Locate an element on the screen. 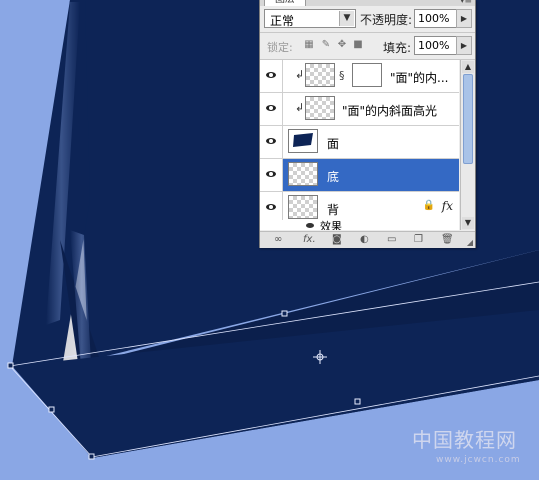 This screenshot has width=539, height=480. fill-label: 填充: is located at coordinates (397, 48).